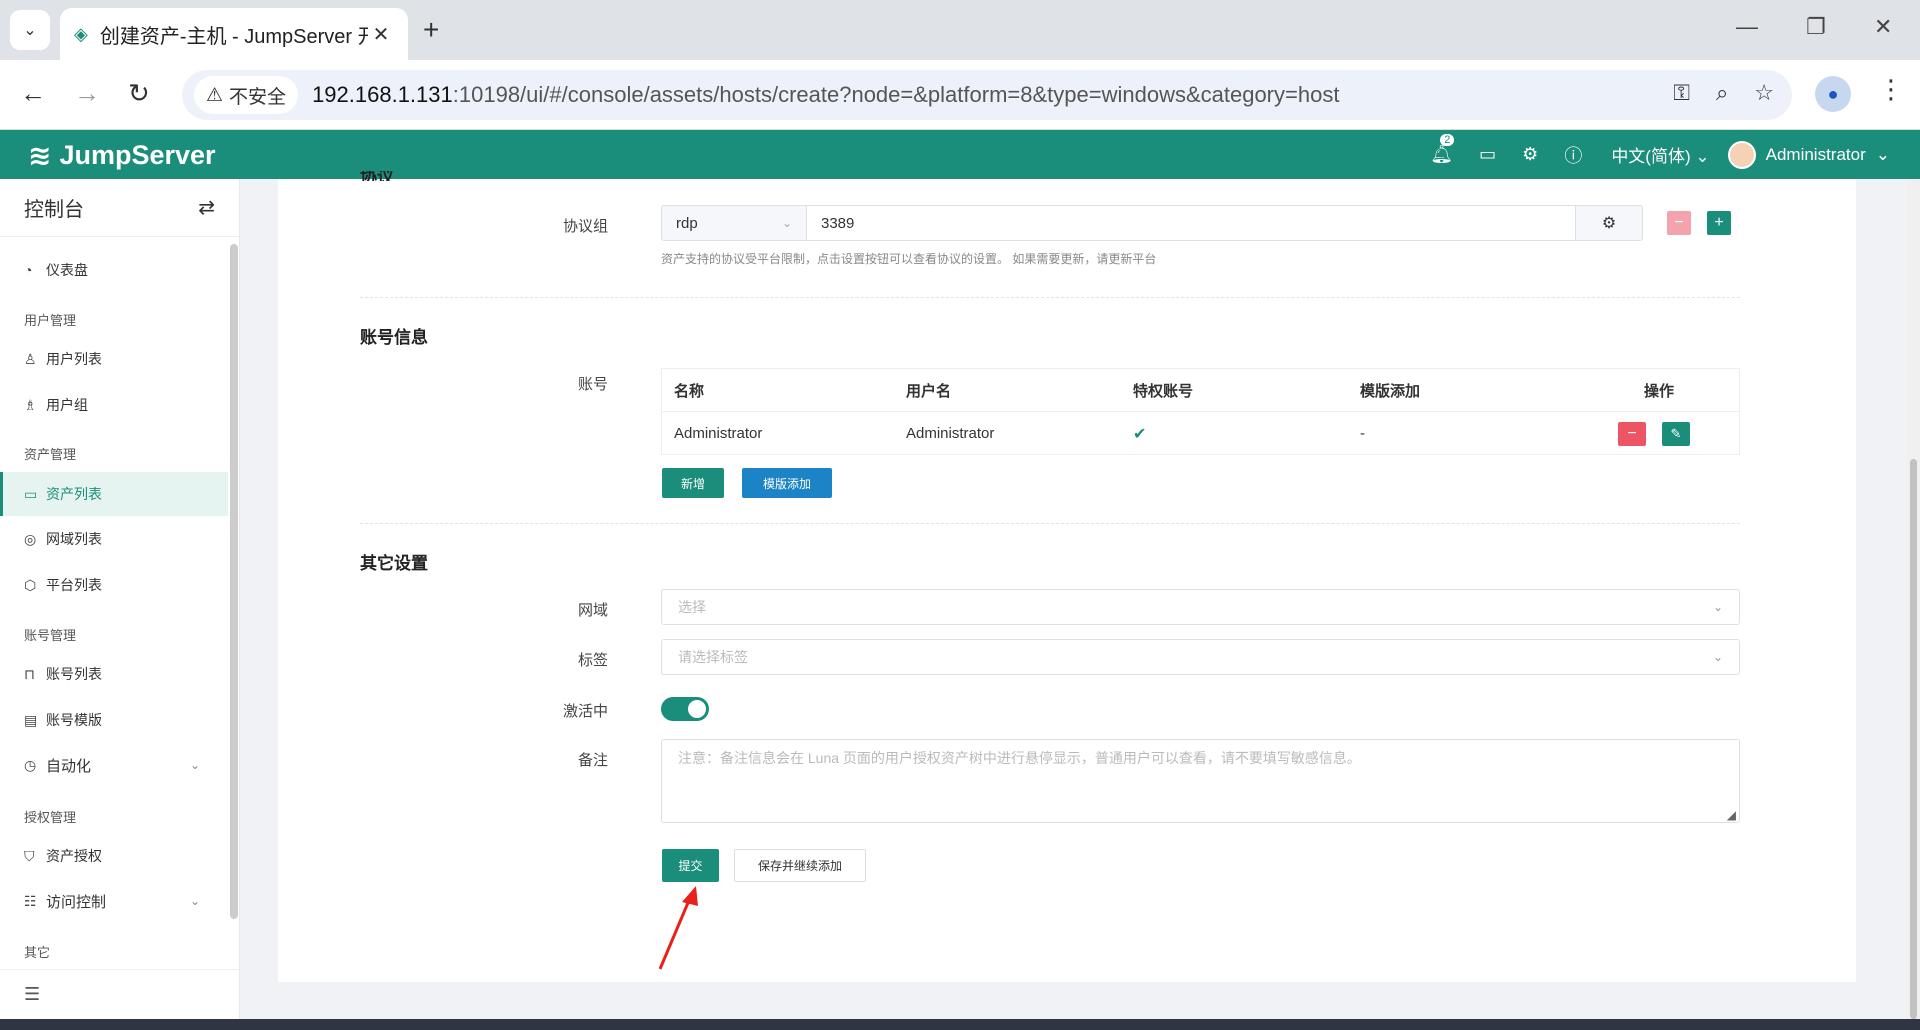  I want to click on bookmark-star-icon: ☆, so click(1764, 93).